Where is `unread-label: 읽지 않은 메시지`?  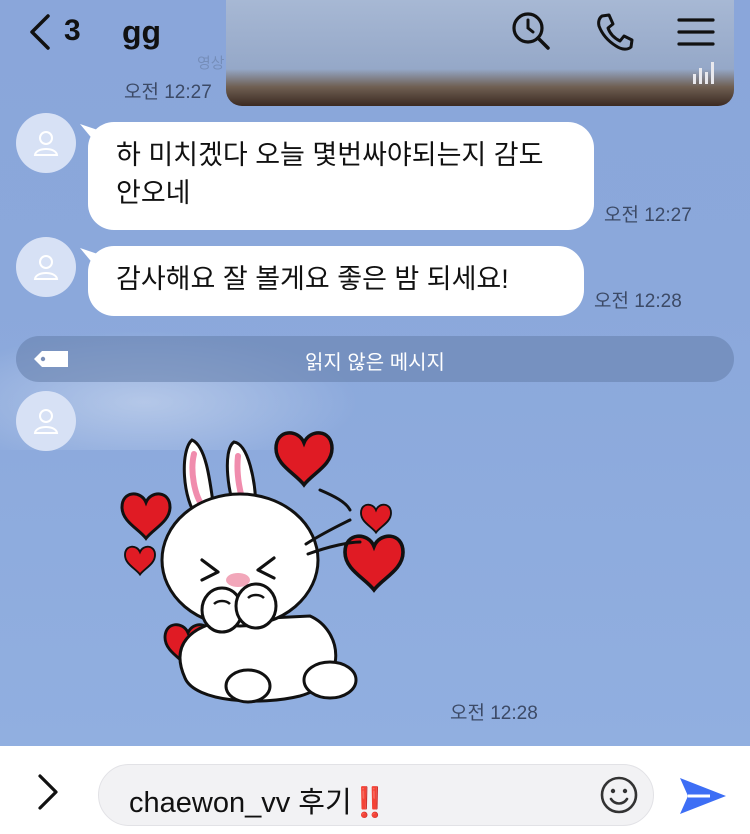 unread-label: 읽지 않은 메시지 is located at coordinates (375, 363).